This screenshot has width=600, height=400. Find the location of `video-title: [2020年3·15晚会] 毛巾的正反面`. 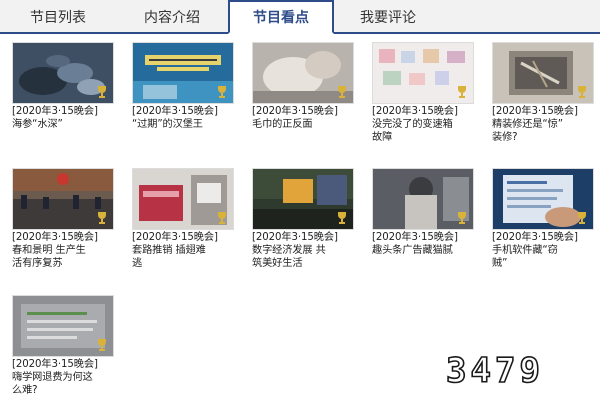

video-title: [2020年3·15晚会] 毛巾的正反面 is located at coordinates (303, 118).